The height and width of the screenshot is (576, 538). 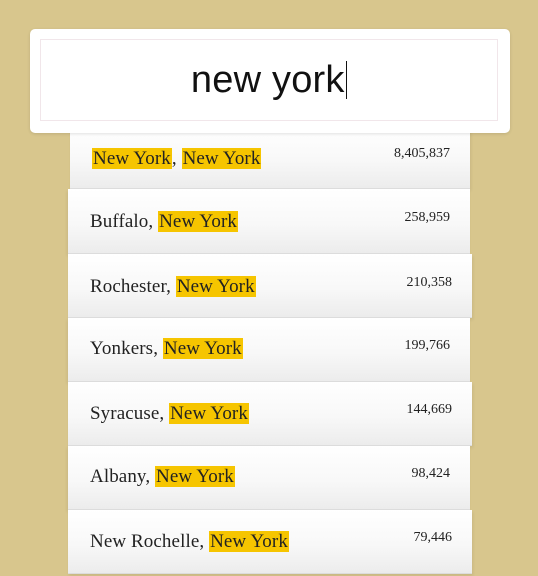 What do you see at coordinates (269, 221) in the screenshot?
I see `result-row-buffalo: Buffalo, New York 258,959` at bounding box center [269, 221].